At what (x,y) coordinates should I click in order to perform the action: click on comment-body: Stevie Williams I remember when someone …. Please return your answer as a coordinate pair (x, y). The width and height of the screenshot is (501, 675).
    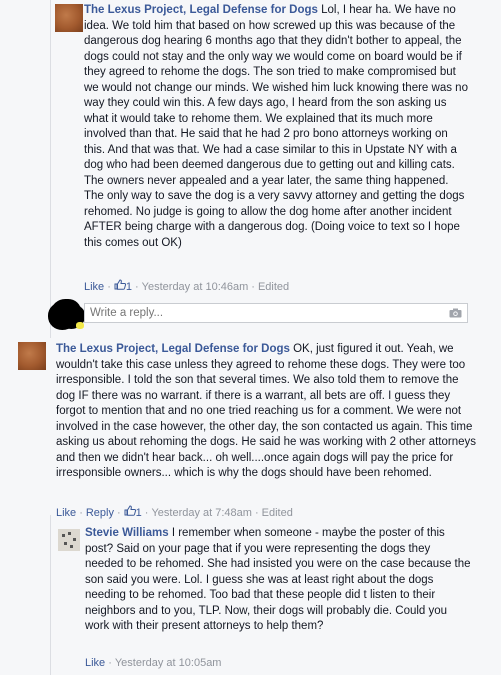
    Looking at the image, I should click on (278, 580).